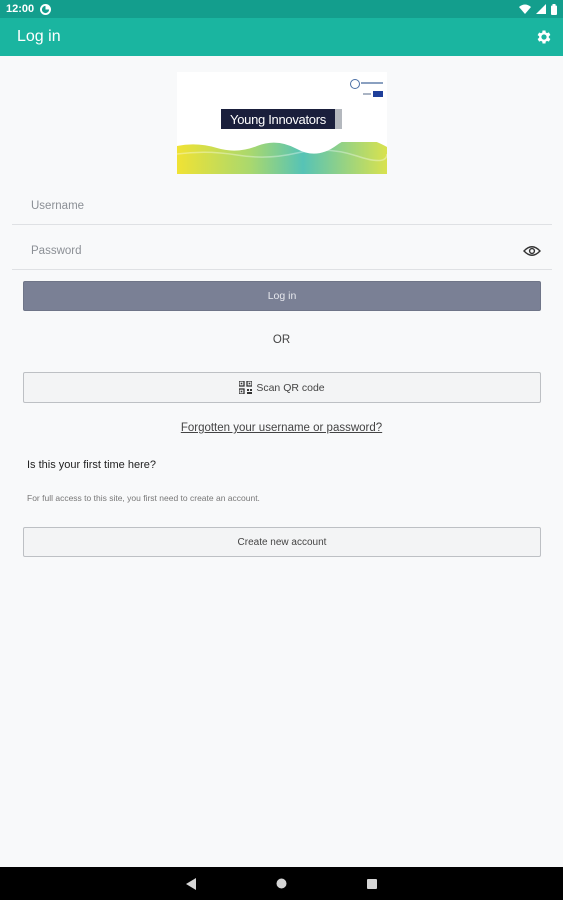 This screenshot has height=900, width=563. Describe the element at coordinates (278, 119) in the screenshot. I see `logo-text: Young Innovators` at that location.